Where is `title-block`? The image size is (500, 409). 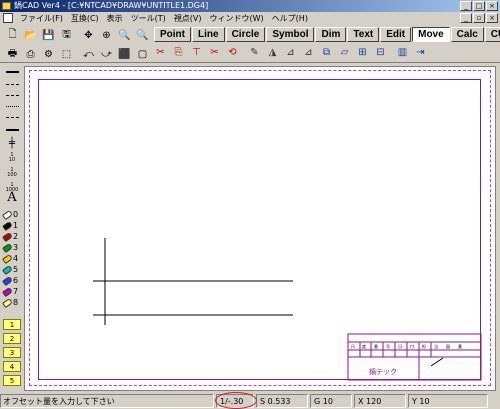 title-block is located at coordinates (414, 357).